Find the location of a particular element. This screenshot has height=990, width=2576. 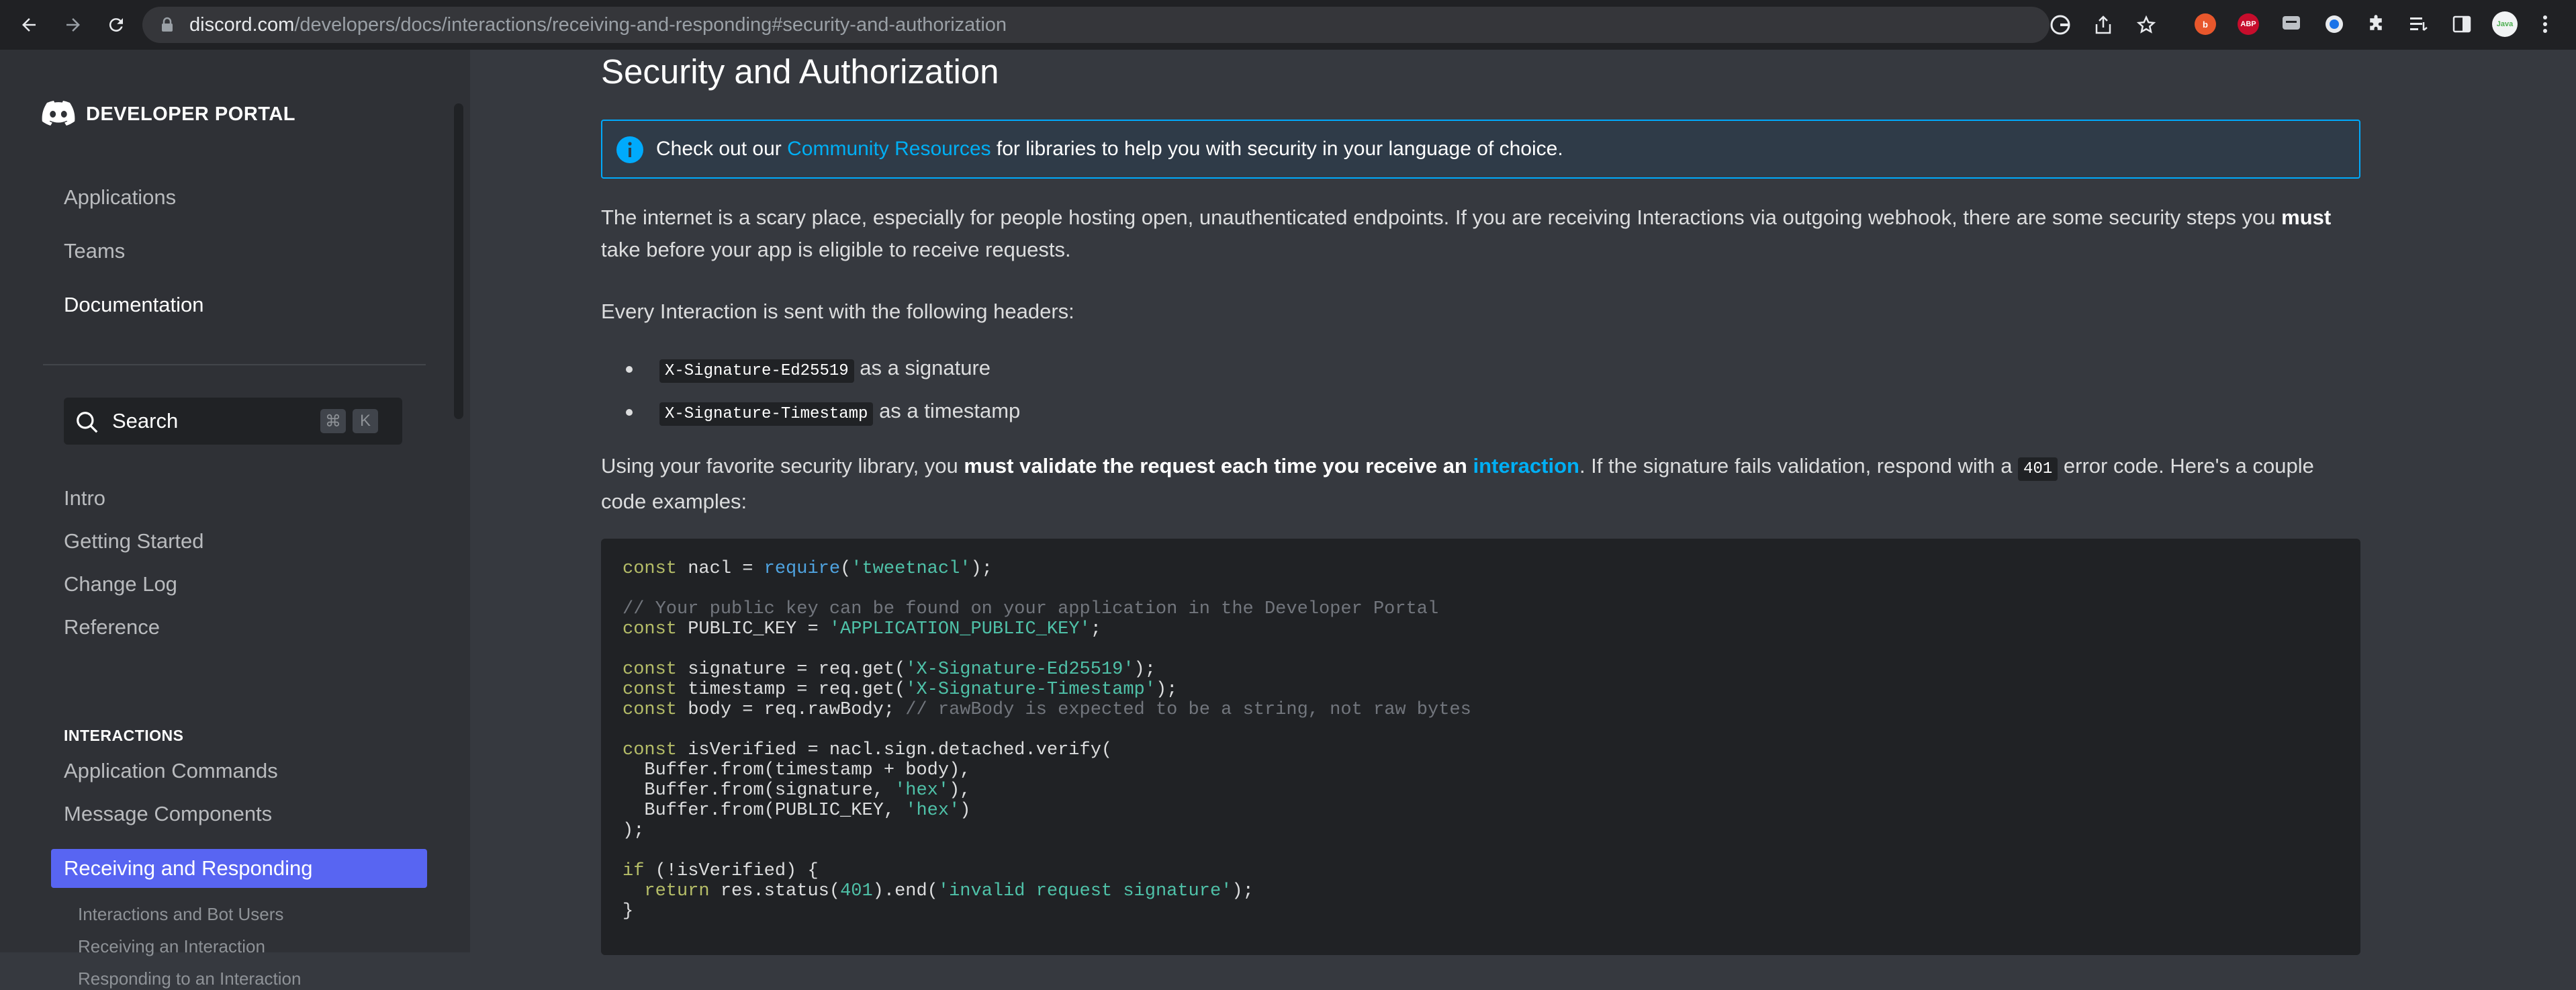

nav-applications: Applications is located at coordinates (120, 197).